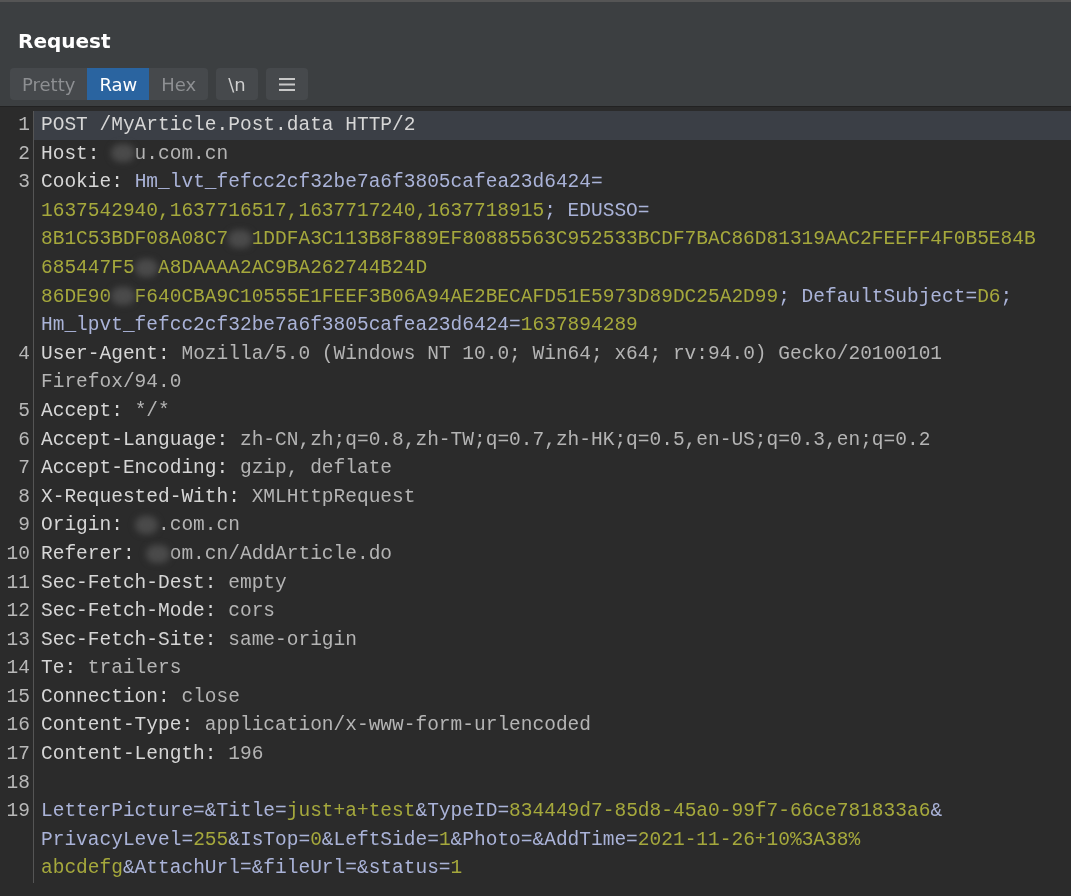 The height and width of the screenshot is (896, 1071). I want to click on code-token: close, so click(210, 696).